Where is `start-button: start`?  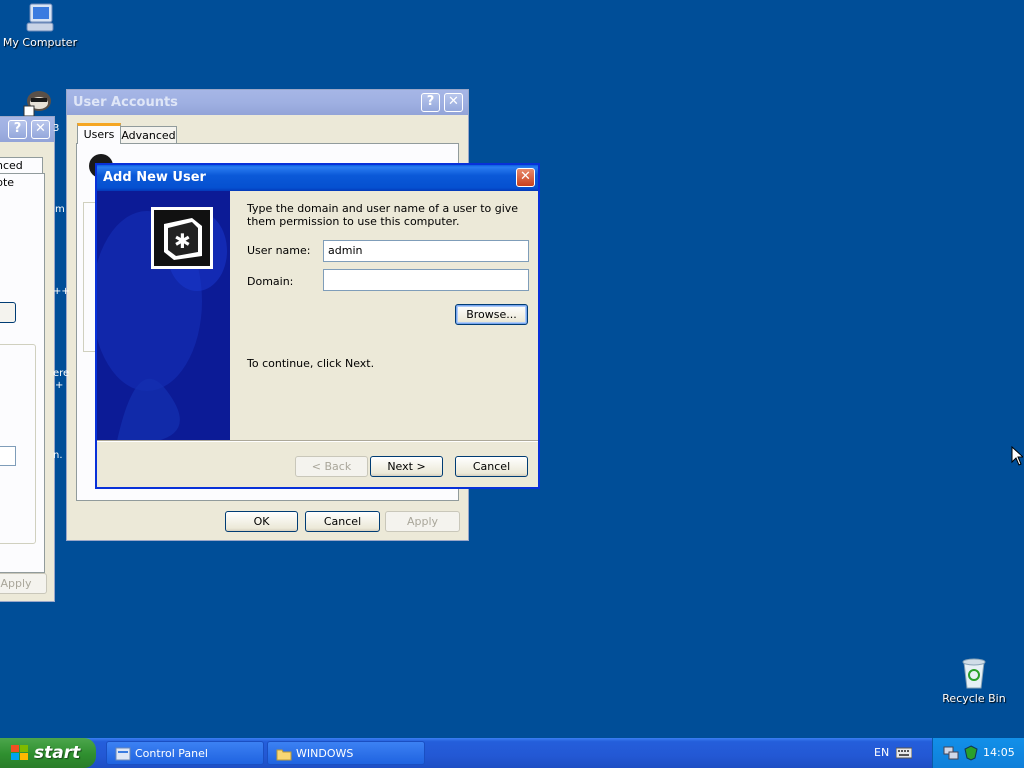
start-button: start is located at coordinates (48, 753).